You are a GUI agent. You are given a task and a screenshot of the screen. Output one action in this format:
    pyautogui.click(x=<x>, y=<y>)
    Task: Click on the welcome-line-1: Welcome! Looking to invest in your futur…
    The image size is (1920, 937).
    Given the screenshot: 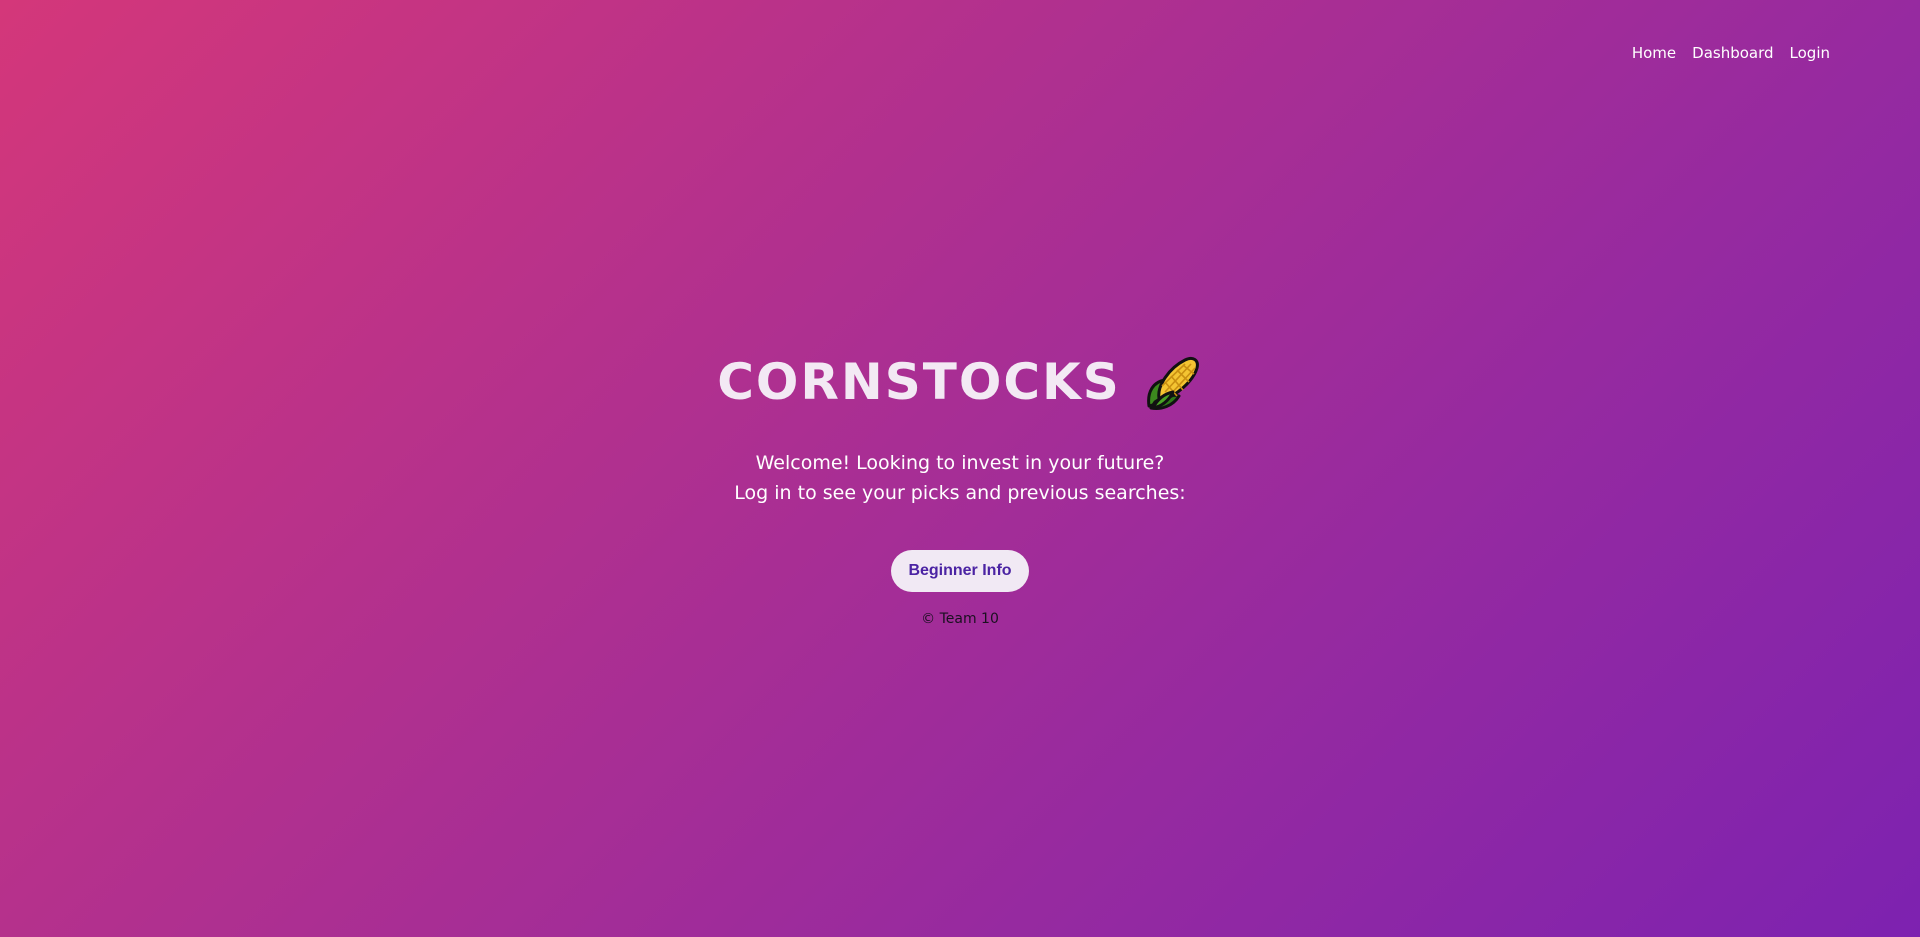 What is the action you would take?
    pyautogui.click(x=960, y=463)
    